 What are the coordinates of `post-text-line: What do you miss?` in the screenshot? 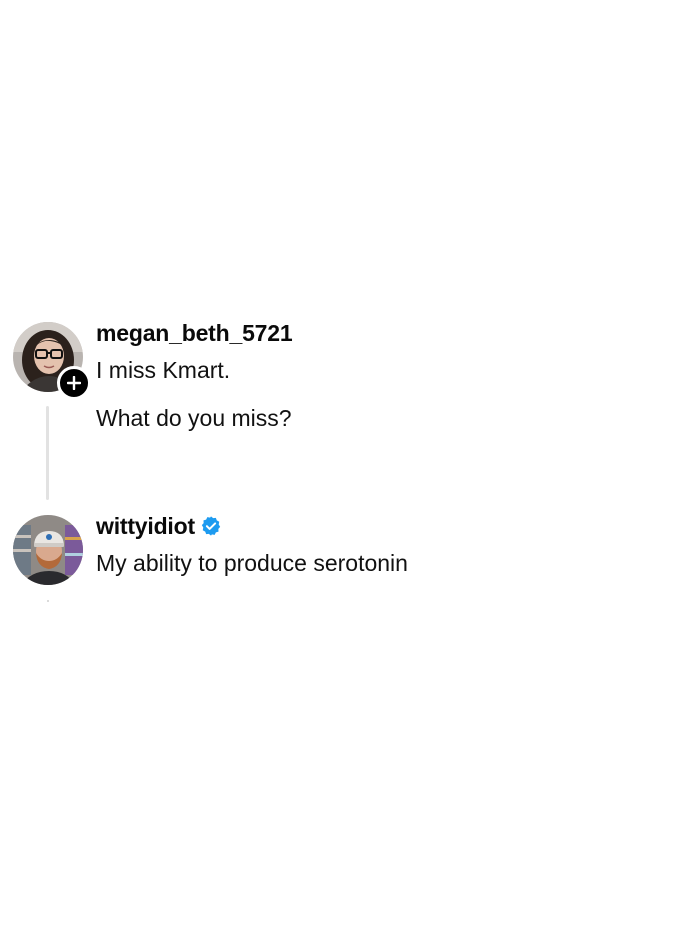 It's located at (194, 418).